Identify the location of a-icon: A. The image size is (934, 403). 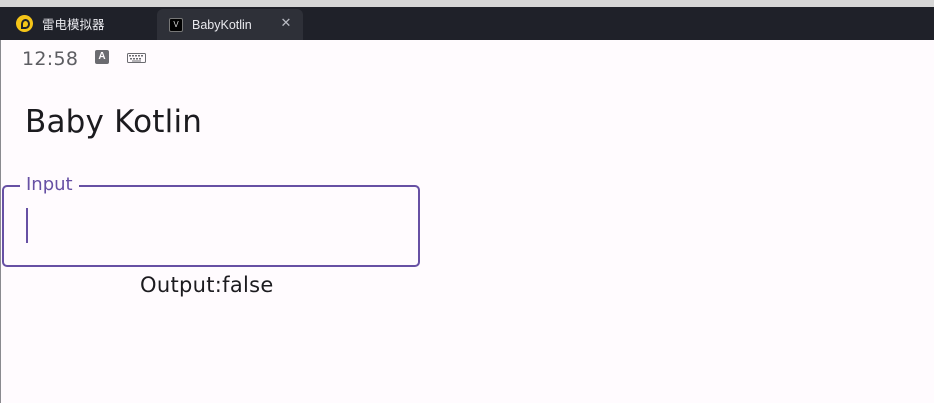
(102, 57).